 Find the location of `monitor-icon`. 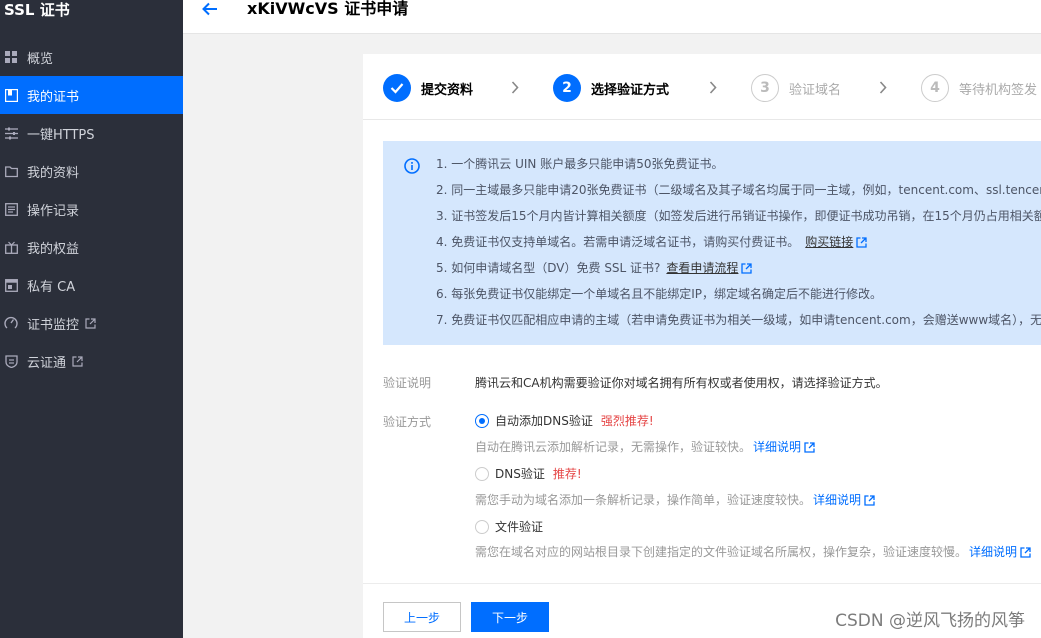

monitor-icon is located at coordinates (11, 323).